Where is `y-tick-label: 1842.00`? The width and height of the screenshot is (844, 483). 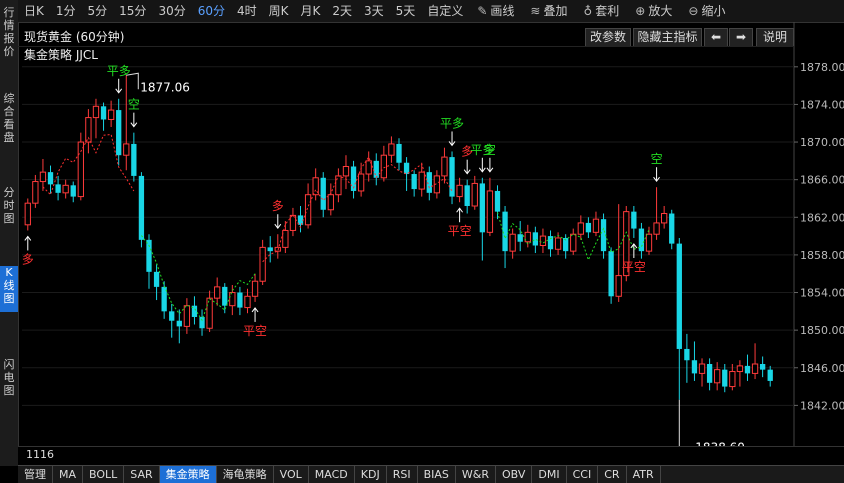
y-tick-label: 1842.00 is located at coordinates (822, 405).